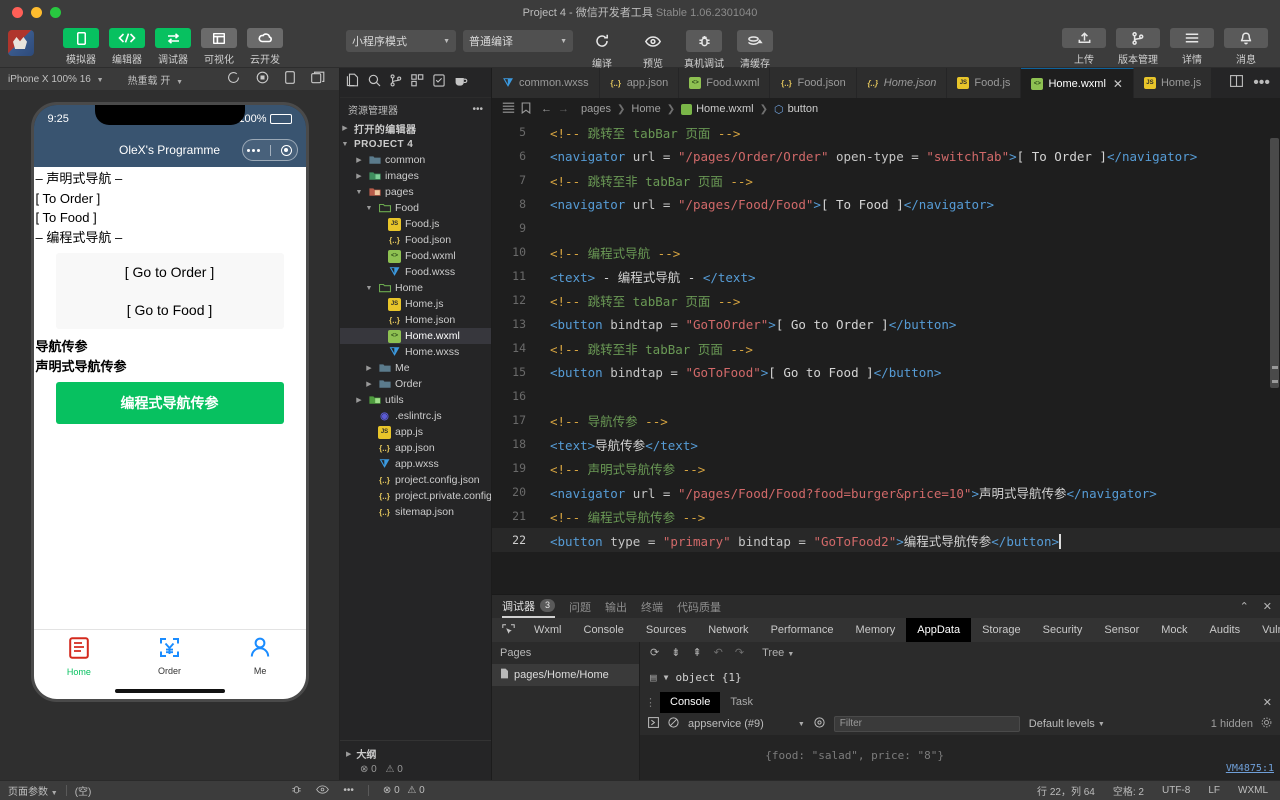  Describe the element at coordinates (415, 192) in the screenshot. I see `tree-folder: ▼ pages` at that location.